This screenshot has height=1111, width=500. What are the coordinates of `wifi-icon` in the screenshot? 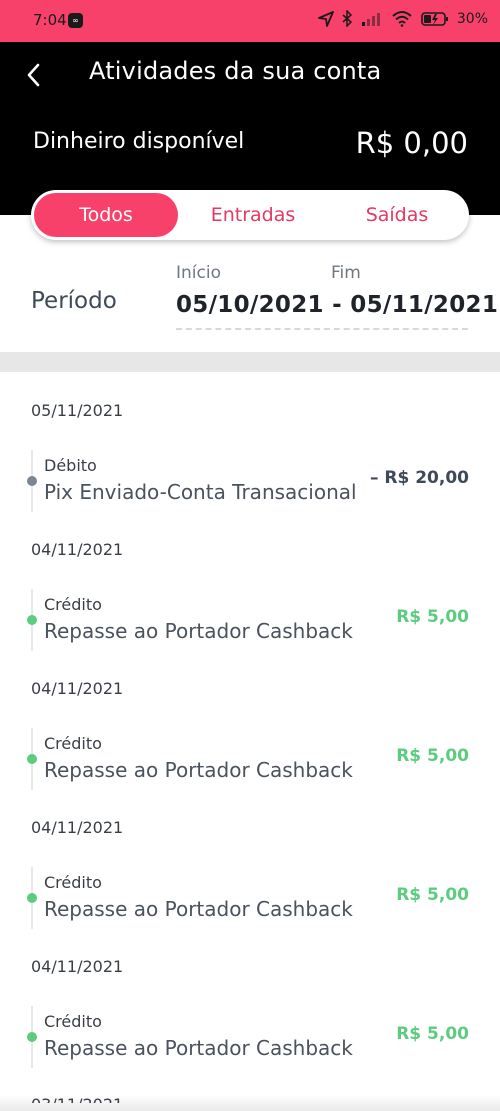 It's located at (402, 19).